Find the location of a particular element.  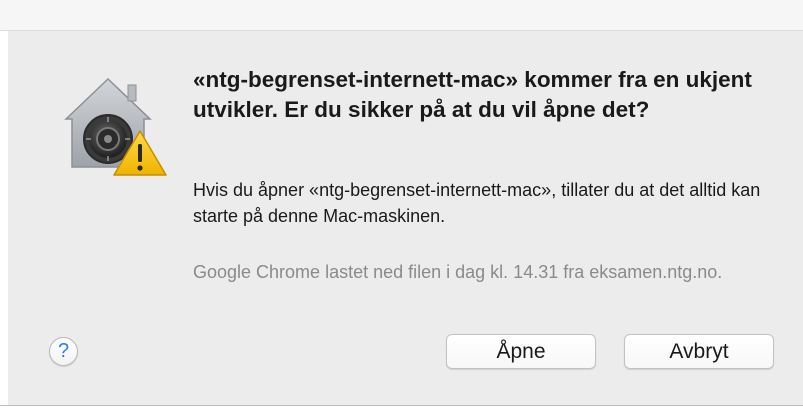

help-button: ? is located at coordinates (63, 351).